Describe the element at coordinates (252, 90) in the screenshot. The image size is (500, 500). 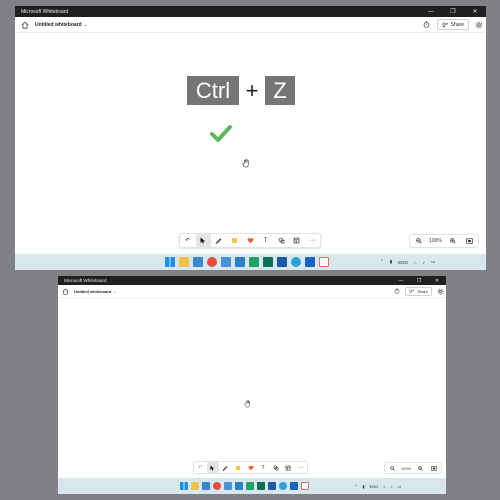
I see `plus-sign: +` at that location.